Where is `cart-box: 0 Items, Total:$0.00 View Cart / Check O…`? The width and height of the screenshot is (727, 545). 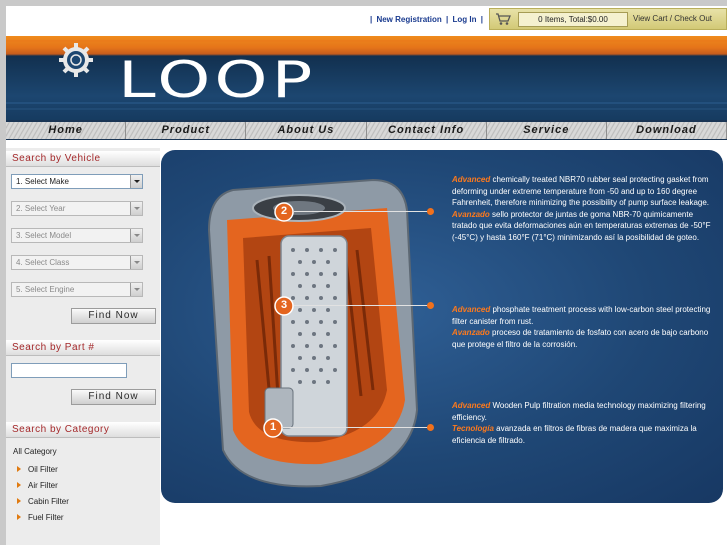 cart-box: 0 Items, Total:$0.00 View Cart / Check O… is located at coordinates (608, 19).